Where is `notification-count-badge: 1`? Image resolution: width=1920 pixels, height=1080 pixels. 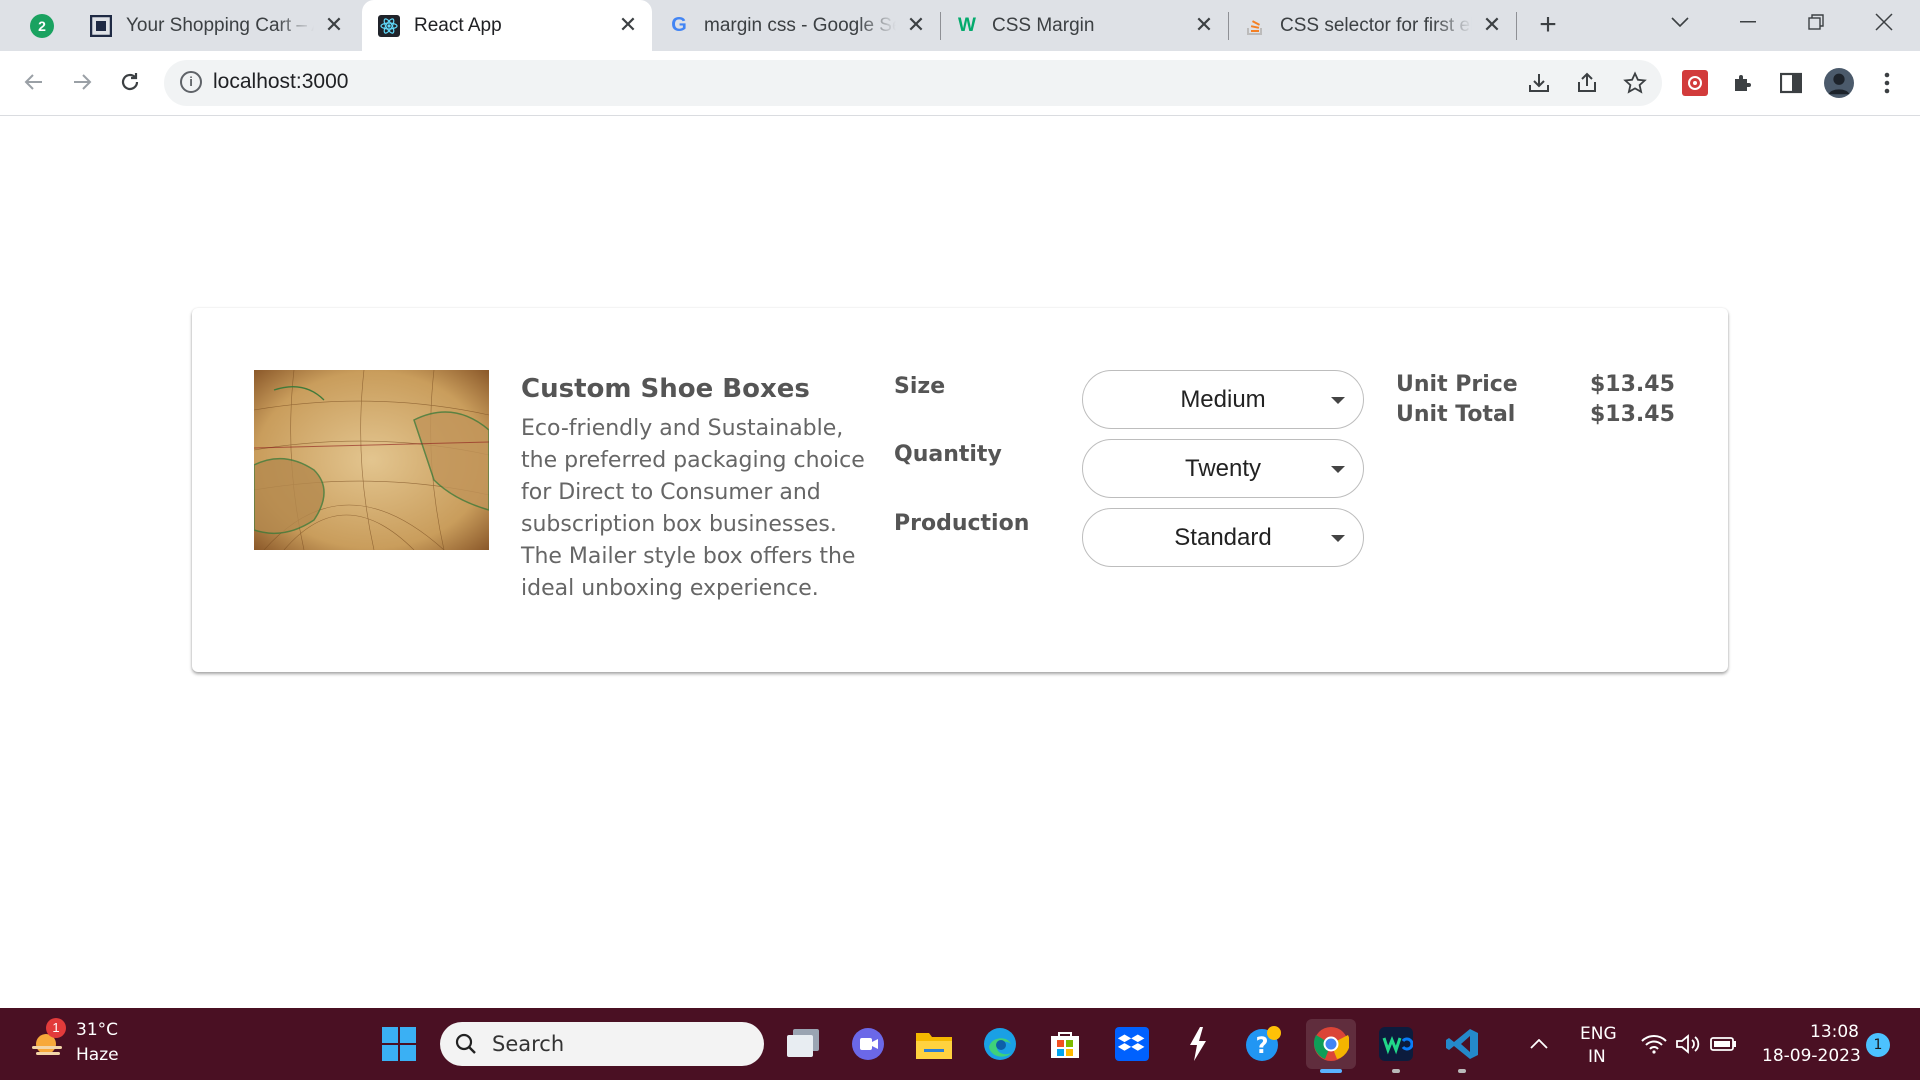 notification-count-badge: 1 is located at coordinates (1878, 1045).